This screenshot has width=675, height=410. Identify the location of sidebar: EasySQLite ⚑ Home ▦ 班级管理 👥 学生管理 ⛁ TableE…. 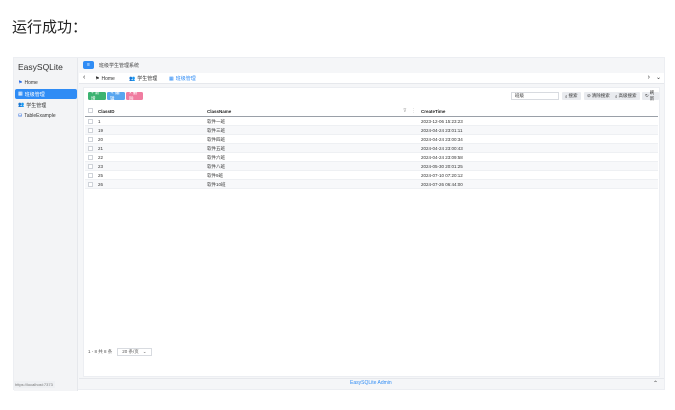
(46, 224).